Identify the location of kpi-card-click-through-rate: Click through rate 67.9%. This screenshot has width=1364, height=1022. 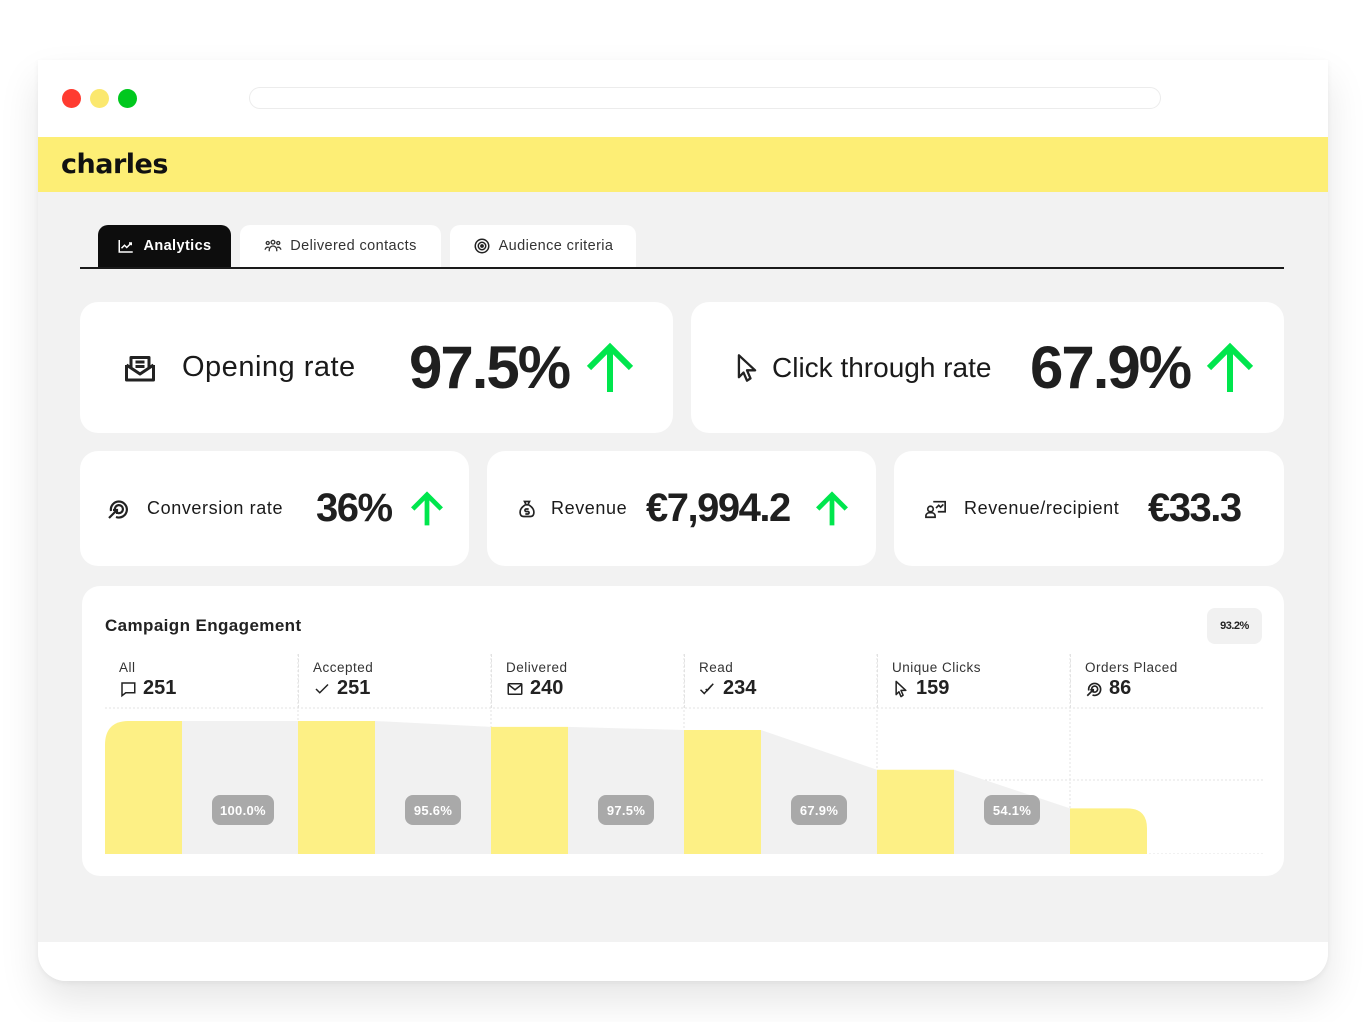
(987, 367).